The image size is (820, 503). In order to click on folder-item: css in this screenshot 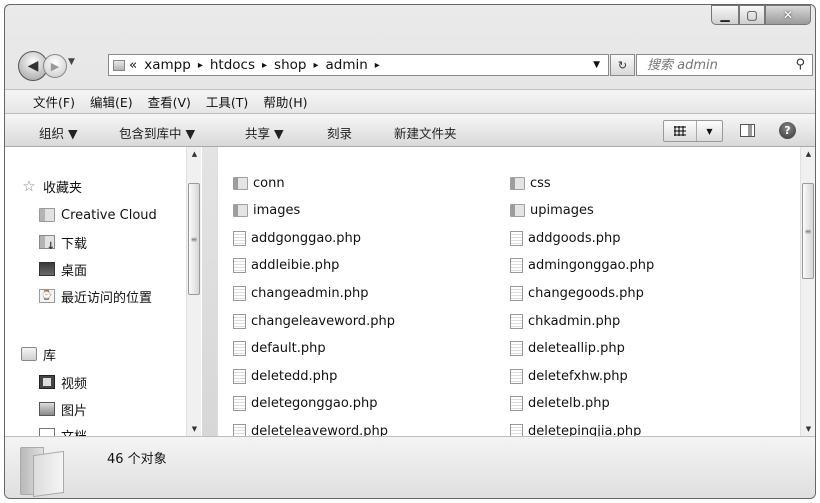, I will do `click(530, 183)`.